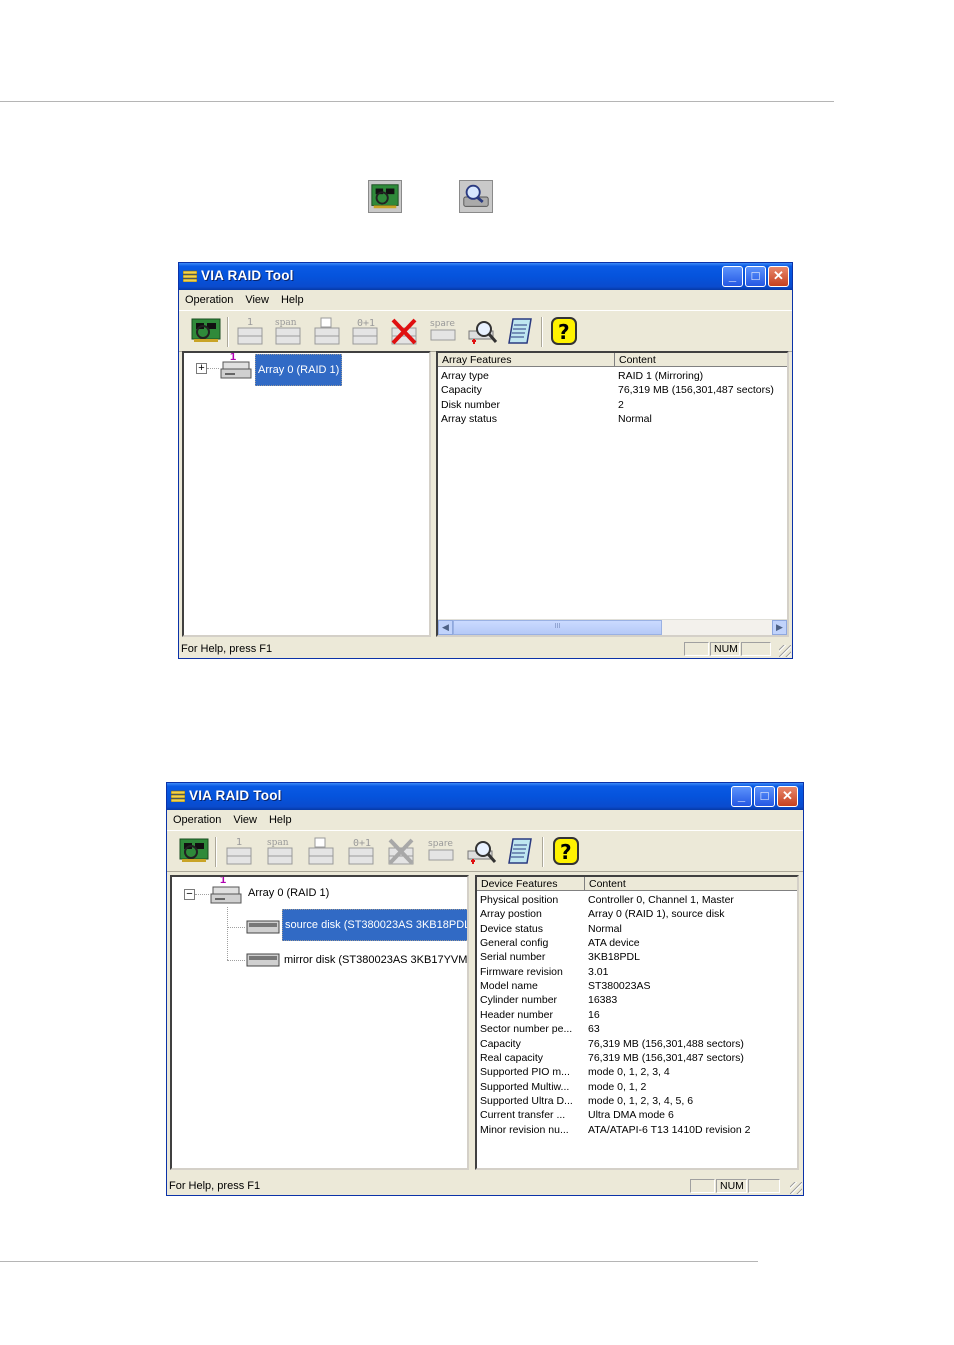  I want to click on content-cell: 3KB18PDL, so click(614, 957).